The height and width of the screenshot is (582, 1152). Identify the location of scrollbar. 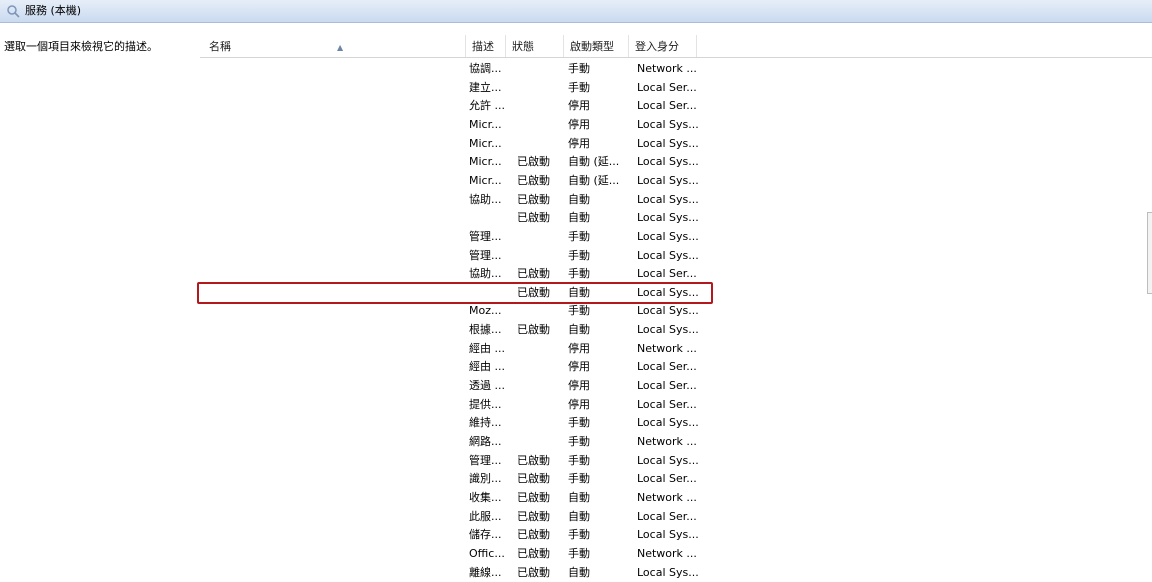
(1149, 253).